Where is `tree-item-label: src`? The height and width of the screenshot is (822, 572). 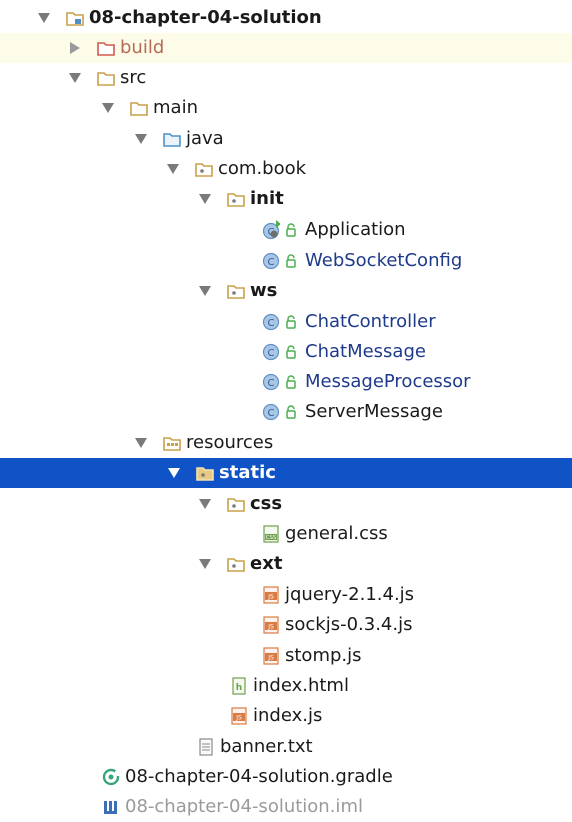
tree-item-label: src is located at coordinates (133, 77).